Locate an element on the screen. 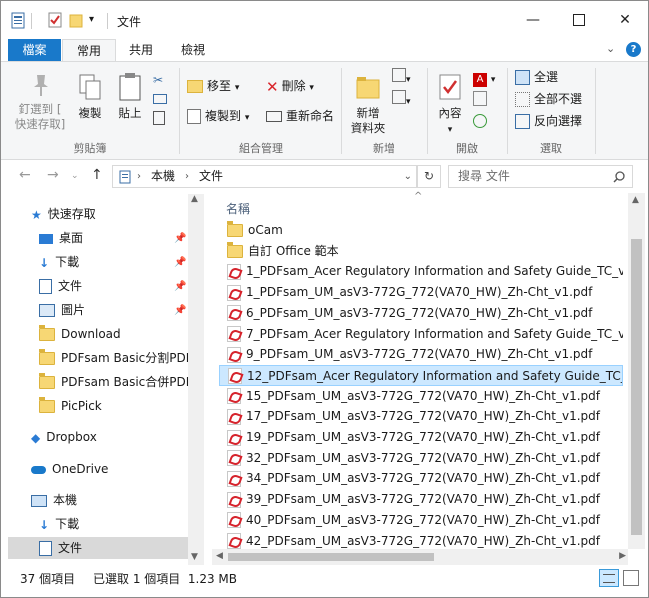  cut-button: ✂ is located at coordinates (158, 80).